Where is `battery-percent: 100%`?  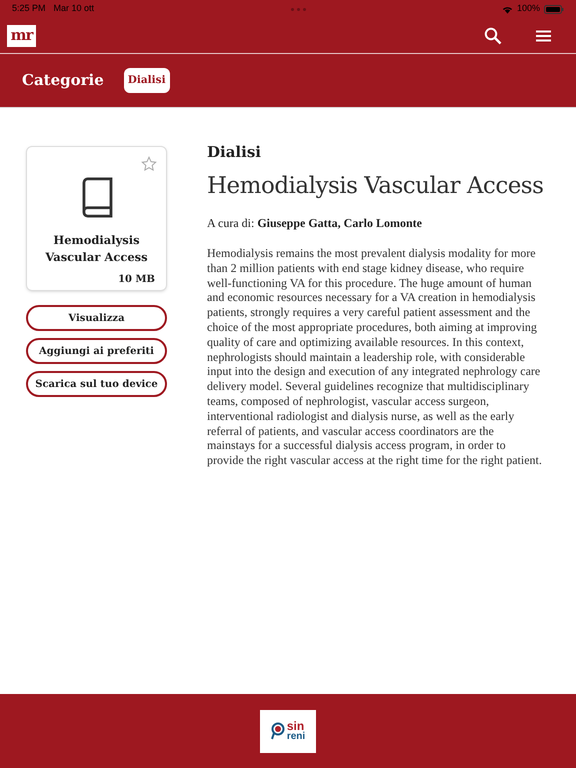 battery-percent: 100% is located at coordinates (528, 9).